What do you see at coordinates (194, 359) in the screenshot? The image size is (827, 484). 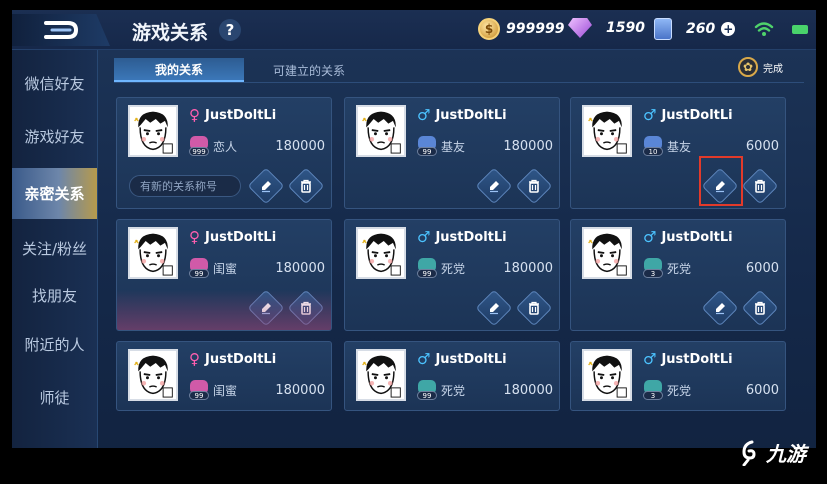 I see `female-gender-icon: ♀` at bounding box center [194, 359].